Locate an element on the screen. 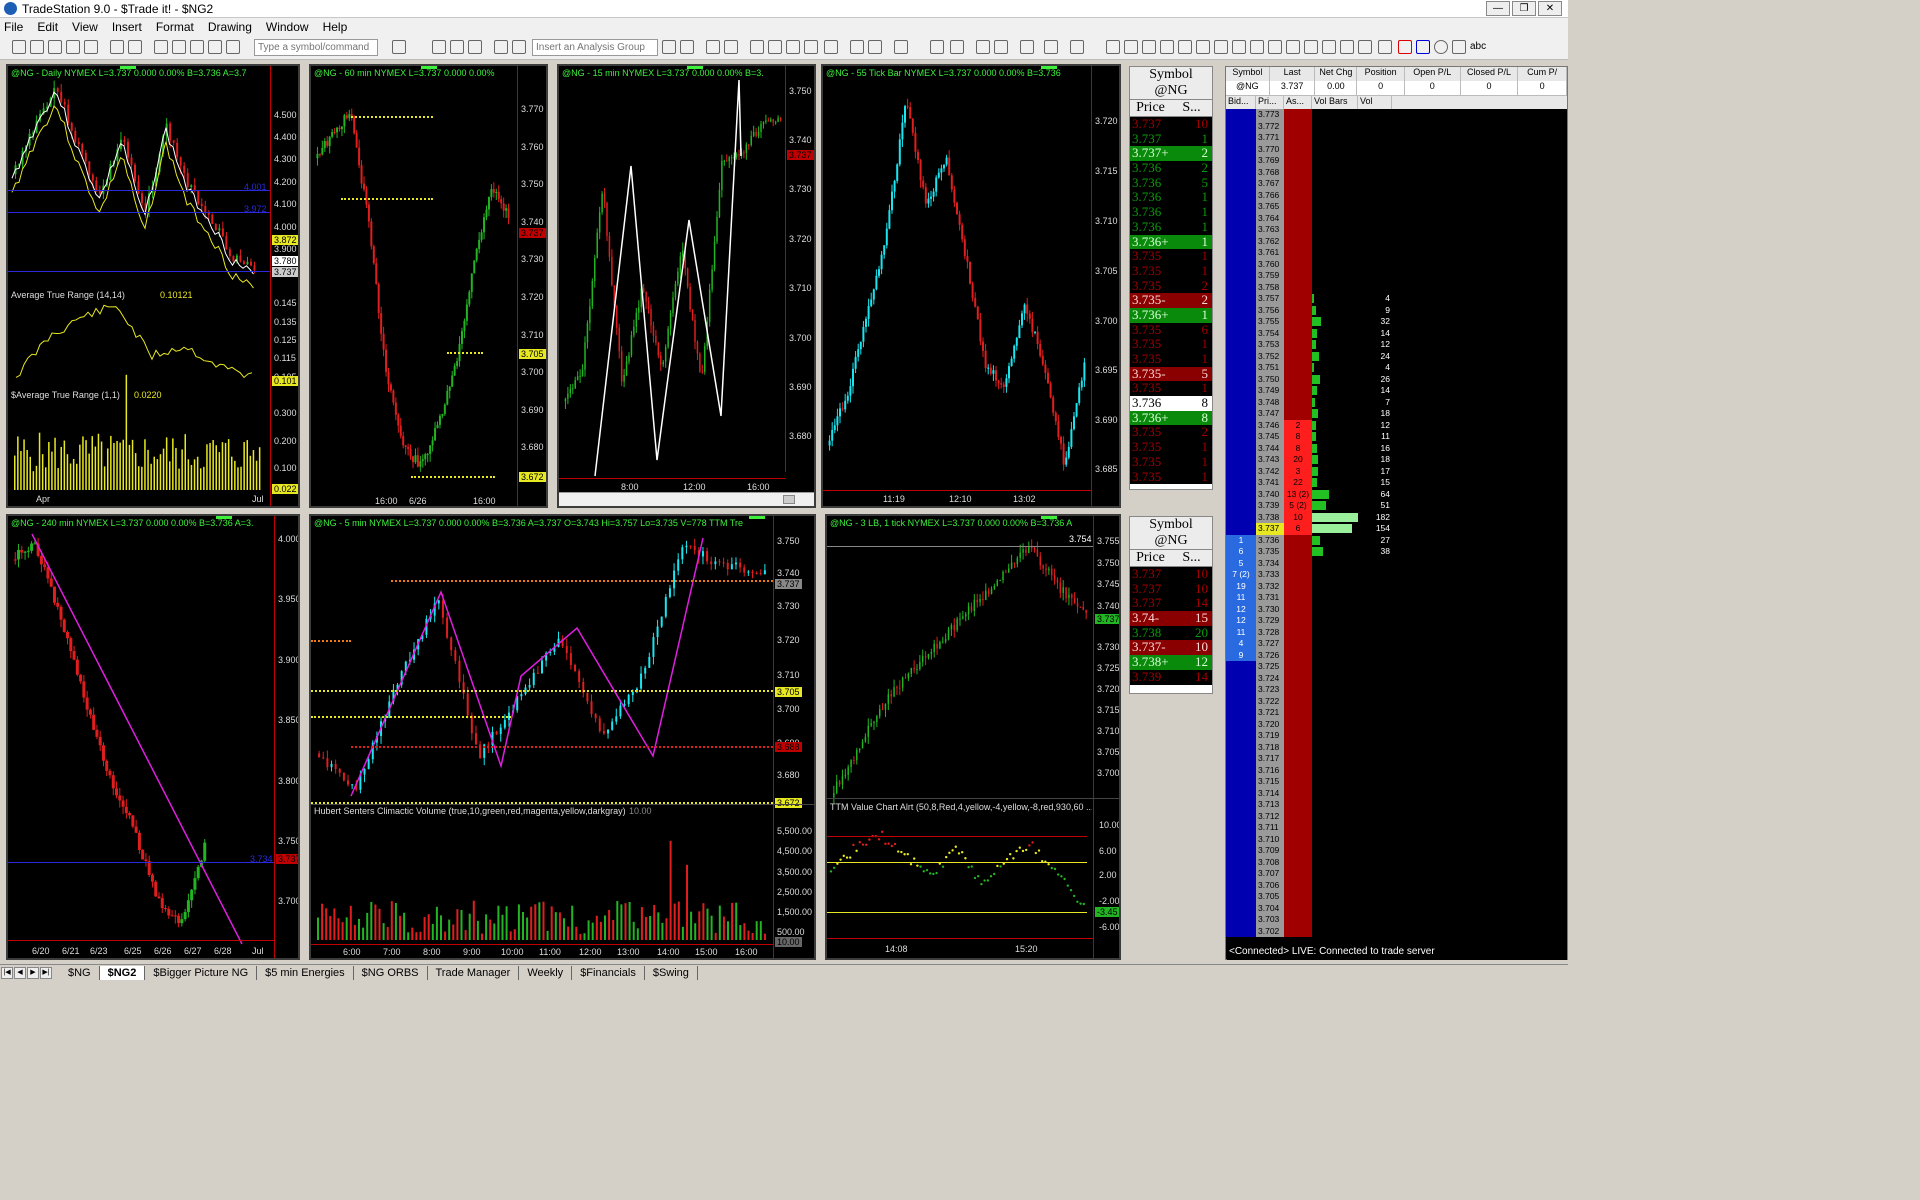 Image resolution: width=1920 pixels, height=1200 pixels. ask-cell: 3 is located at coordinates (1298, 471).